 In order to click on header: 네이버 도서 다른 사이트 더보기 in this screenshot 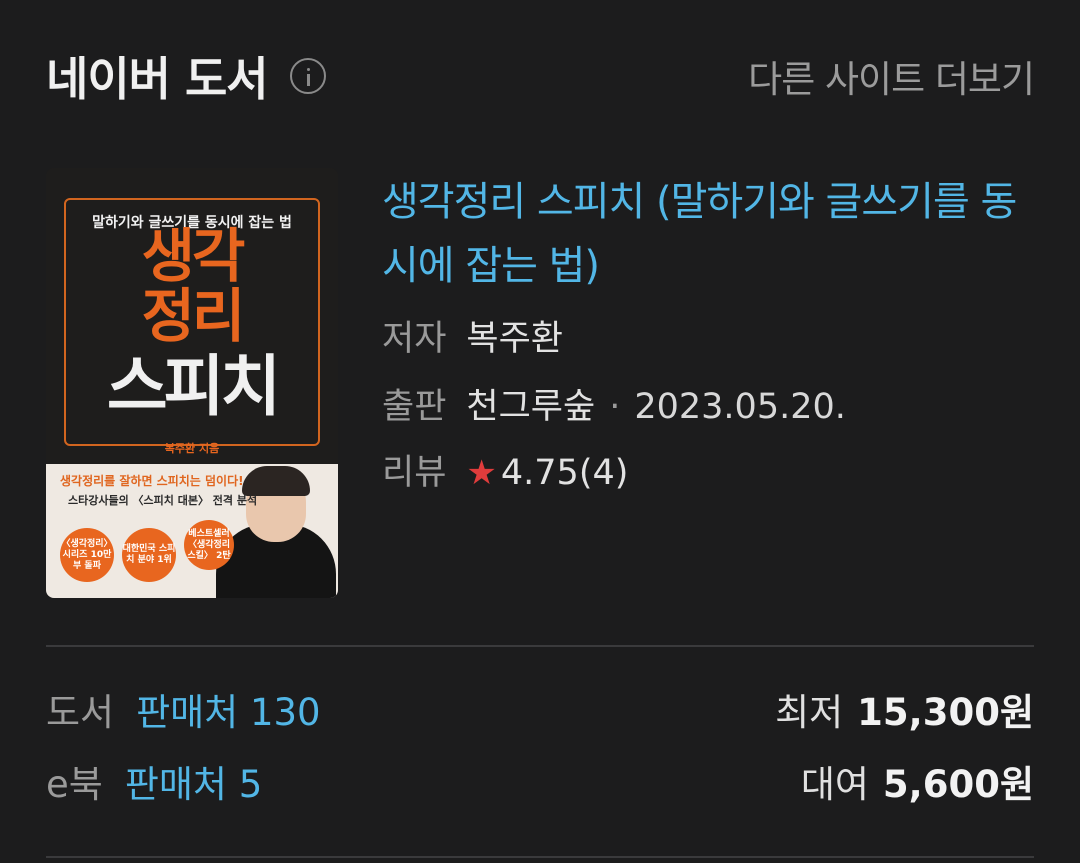, I will do `click(540, 76)`.